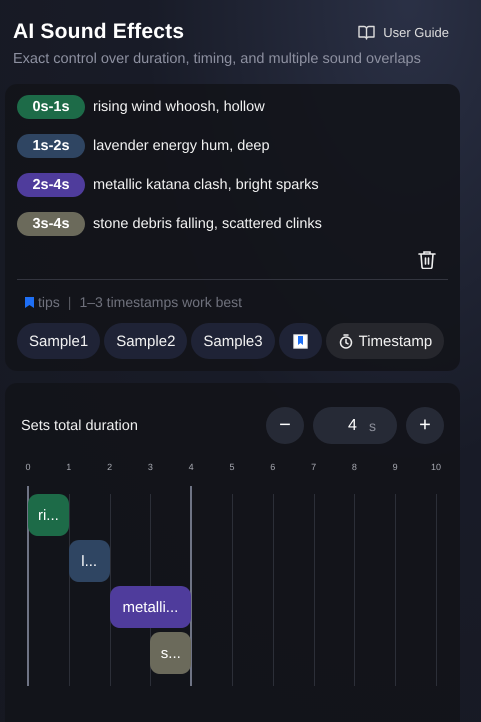  Describe the element at coordinates (58, 341) in the screenshot. I see `sample-button: Sample1` at that location.